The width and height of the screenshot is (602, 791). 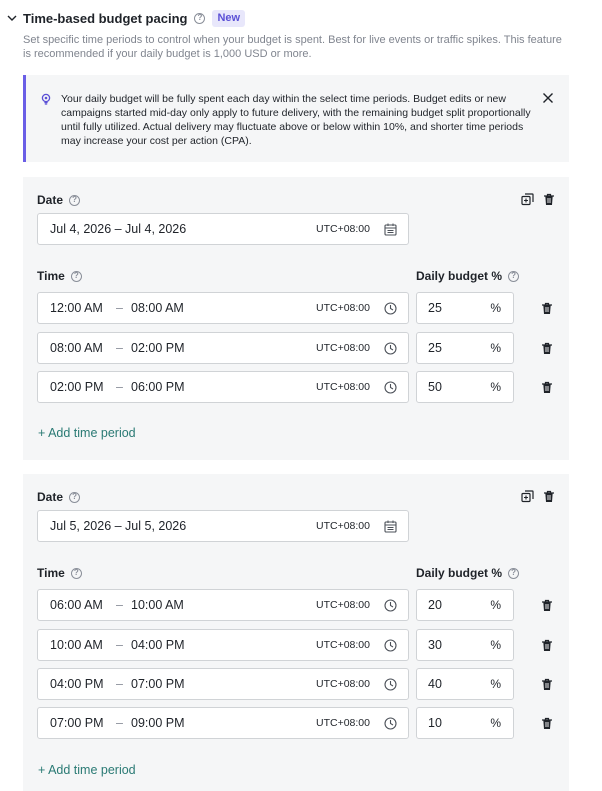 What do you see at coordinates (157, 605) in the screenshot?
I see `end-time: 10:00 AM` at bounding box center [157, 605].